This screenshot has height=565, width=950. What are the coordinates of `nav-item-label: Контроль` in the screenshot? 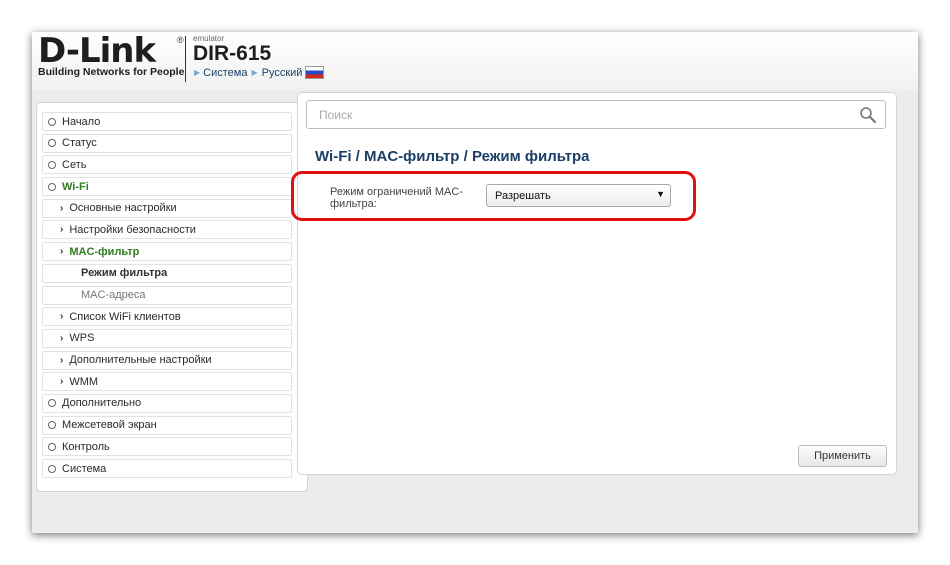 It's located at (86, 446).